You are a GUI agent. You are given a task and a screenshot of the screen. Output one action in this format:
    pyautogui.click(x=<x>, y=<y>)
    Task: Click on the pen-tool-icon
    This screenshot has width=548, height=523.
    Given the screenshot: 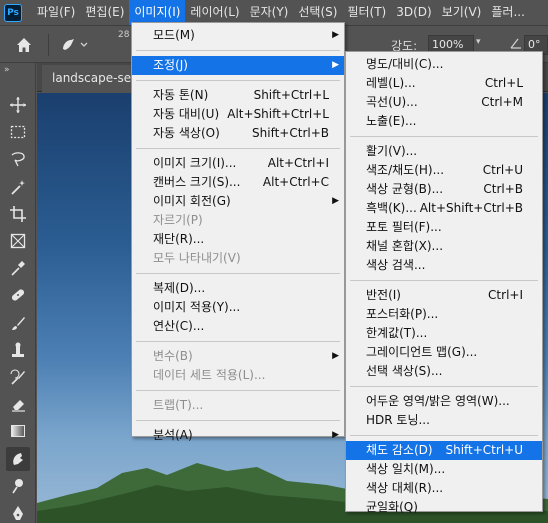 What is the action you would take?
    pyautogui.click(x=18, y=512)
    